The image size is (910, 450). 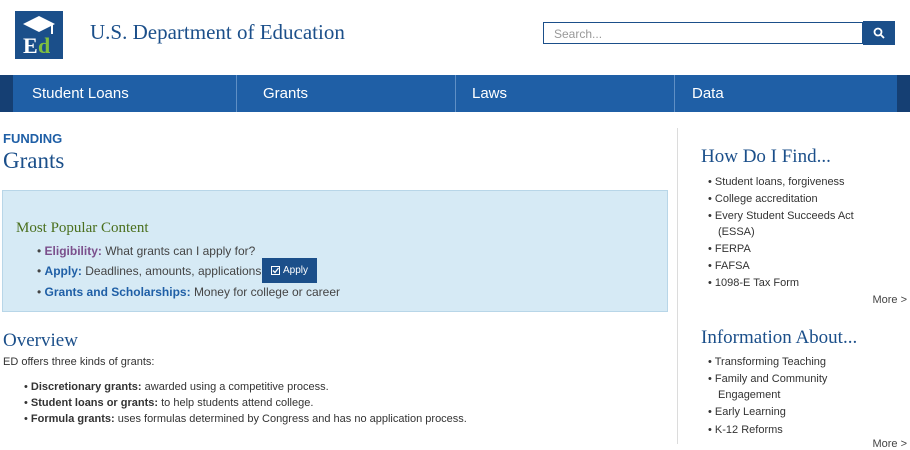 I want to click on search-icon, so click(x=879, y=33).